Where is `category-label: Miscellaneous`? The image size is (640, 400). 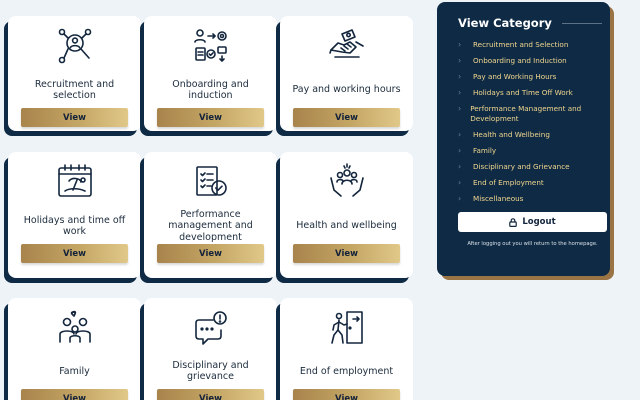
category-label: Miscellaneous is located at coordinates (498, 199).